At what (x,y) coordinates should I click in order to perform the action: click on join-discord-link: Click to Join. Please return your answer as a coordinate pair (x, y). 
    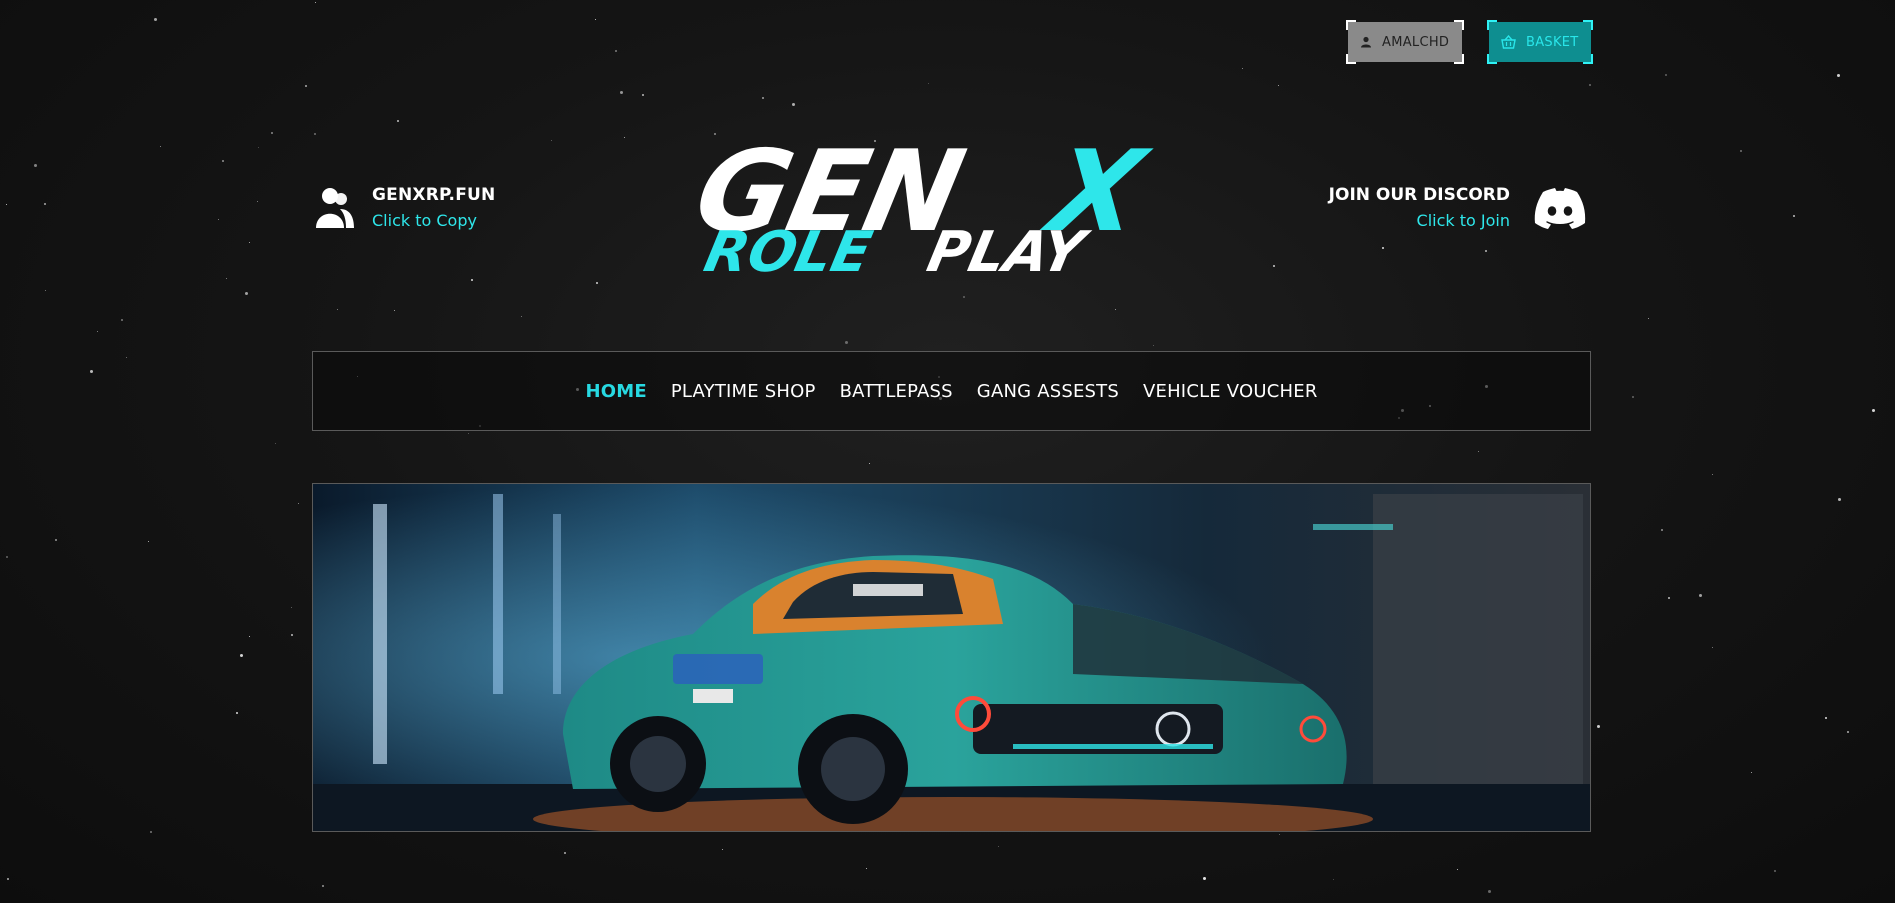
    Looking at the image, I should click on (1419, 220).